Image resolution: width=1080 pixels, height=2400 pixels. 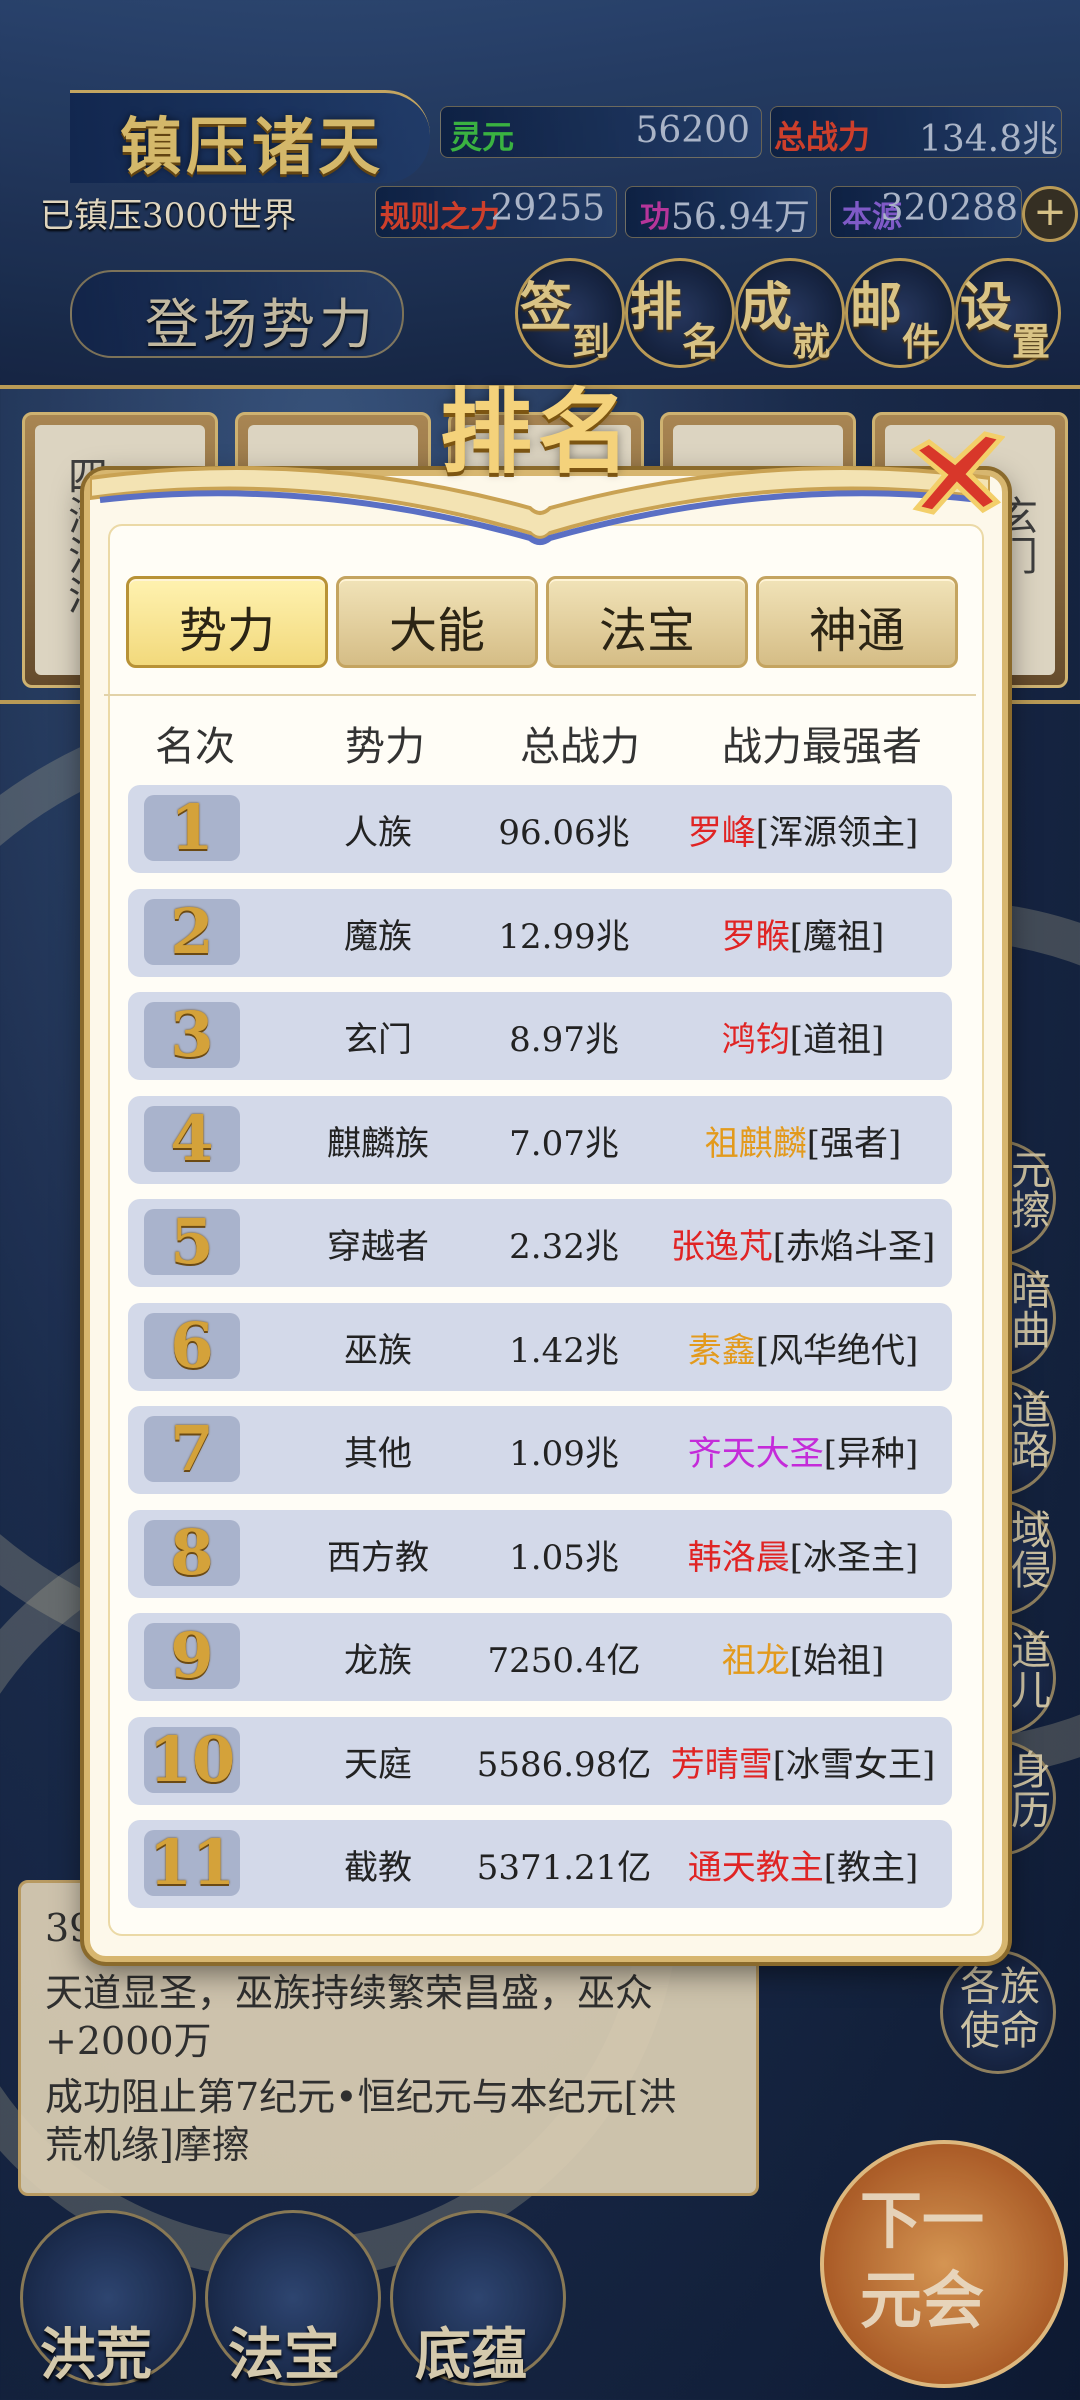 What do you see at coordinates (436, 631) in the screenshot?
I see `tab-powerhouse-label: 大能` at bounding box center [436, 631].